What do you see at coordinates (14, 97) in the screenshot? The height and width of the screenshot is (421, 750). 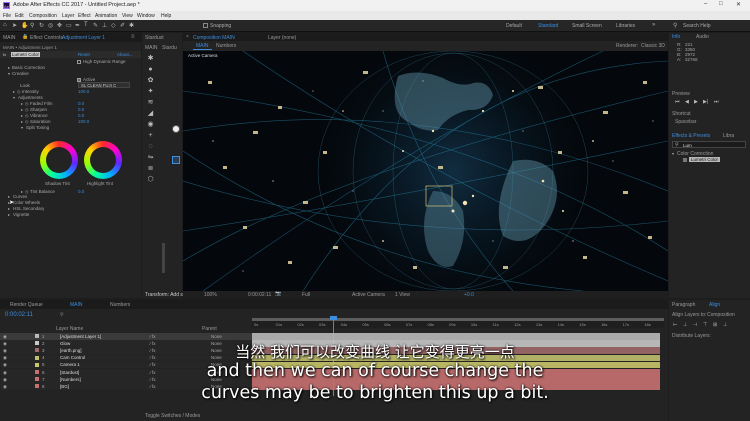 I see `adjustments-twirl-icon: ▾` at bounding box center [14, 97].